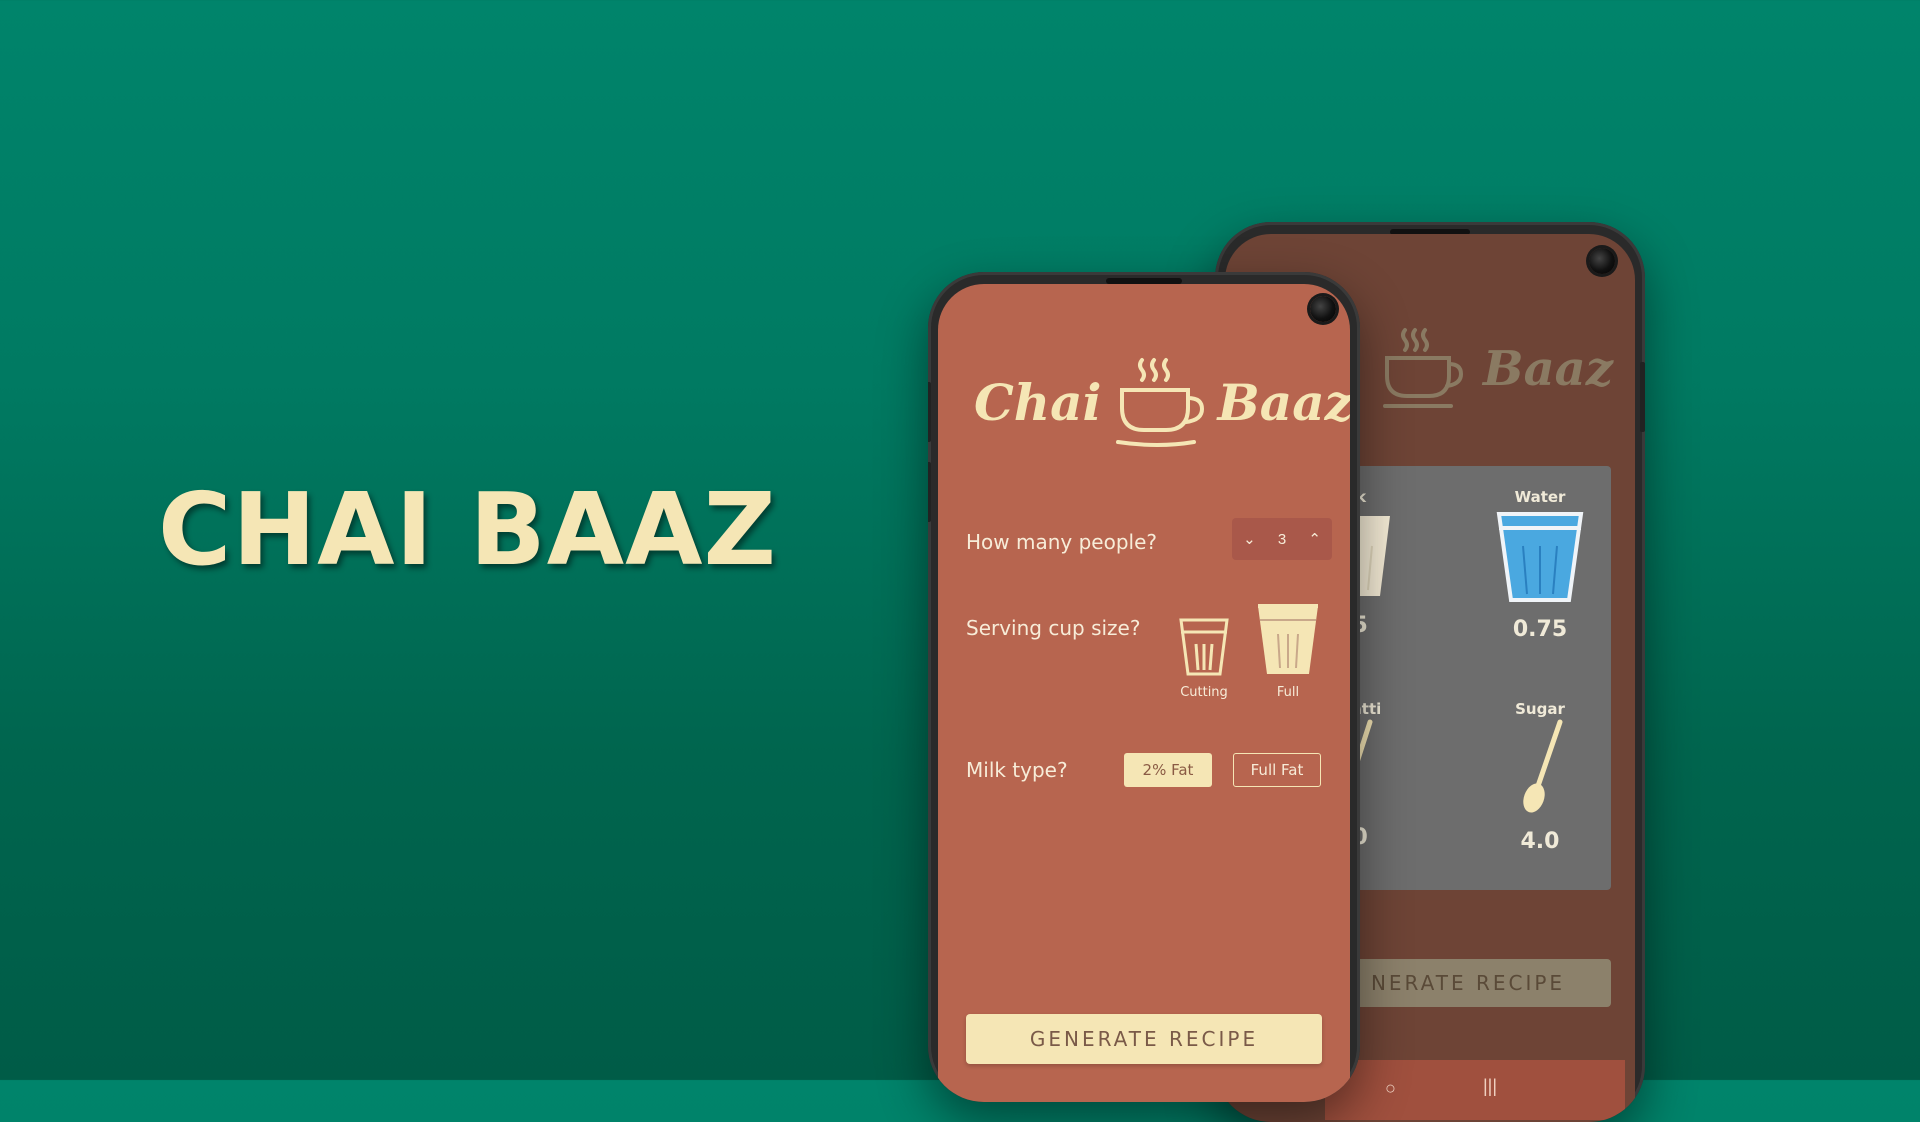 This screenshot has width=1920, height=1122. I want to click on people-stepper: ⌄ 3 ⌃, so click(1282, 539).